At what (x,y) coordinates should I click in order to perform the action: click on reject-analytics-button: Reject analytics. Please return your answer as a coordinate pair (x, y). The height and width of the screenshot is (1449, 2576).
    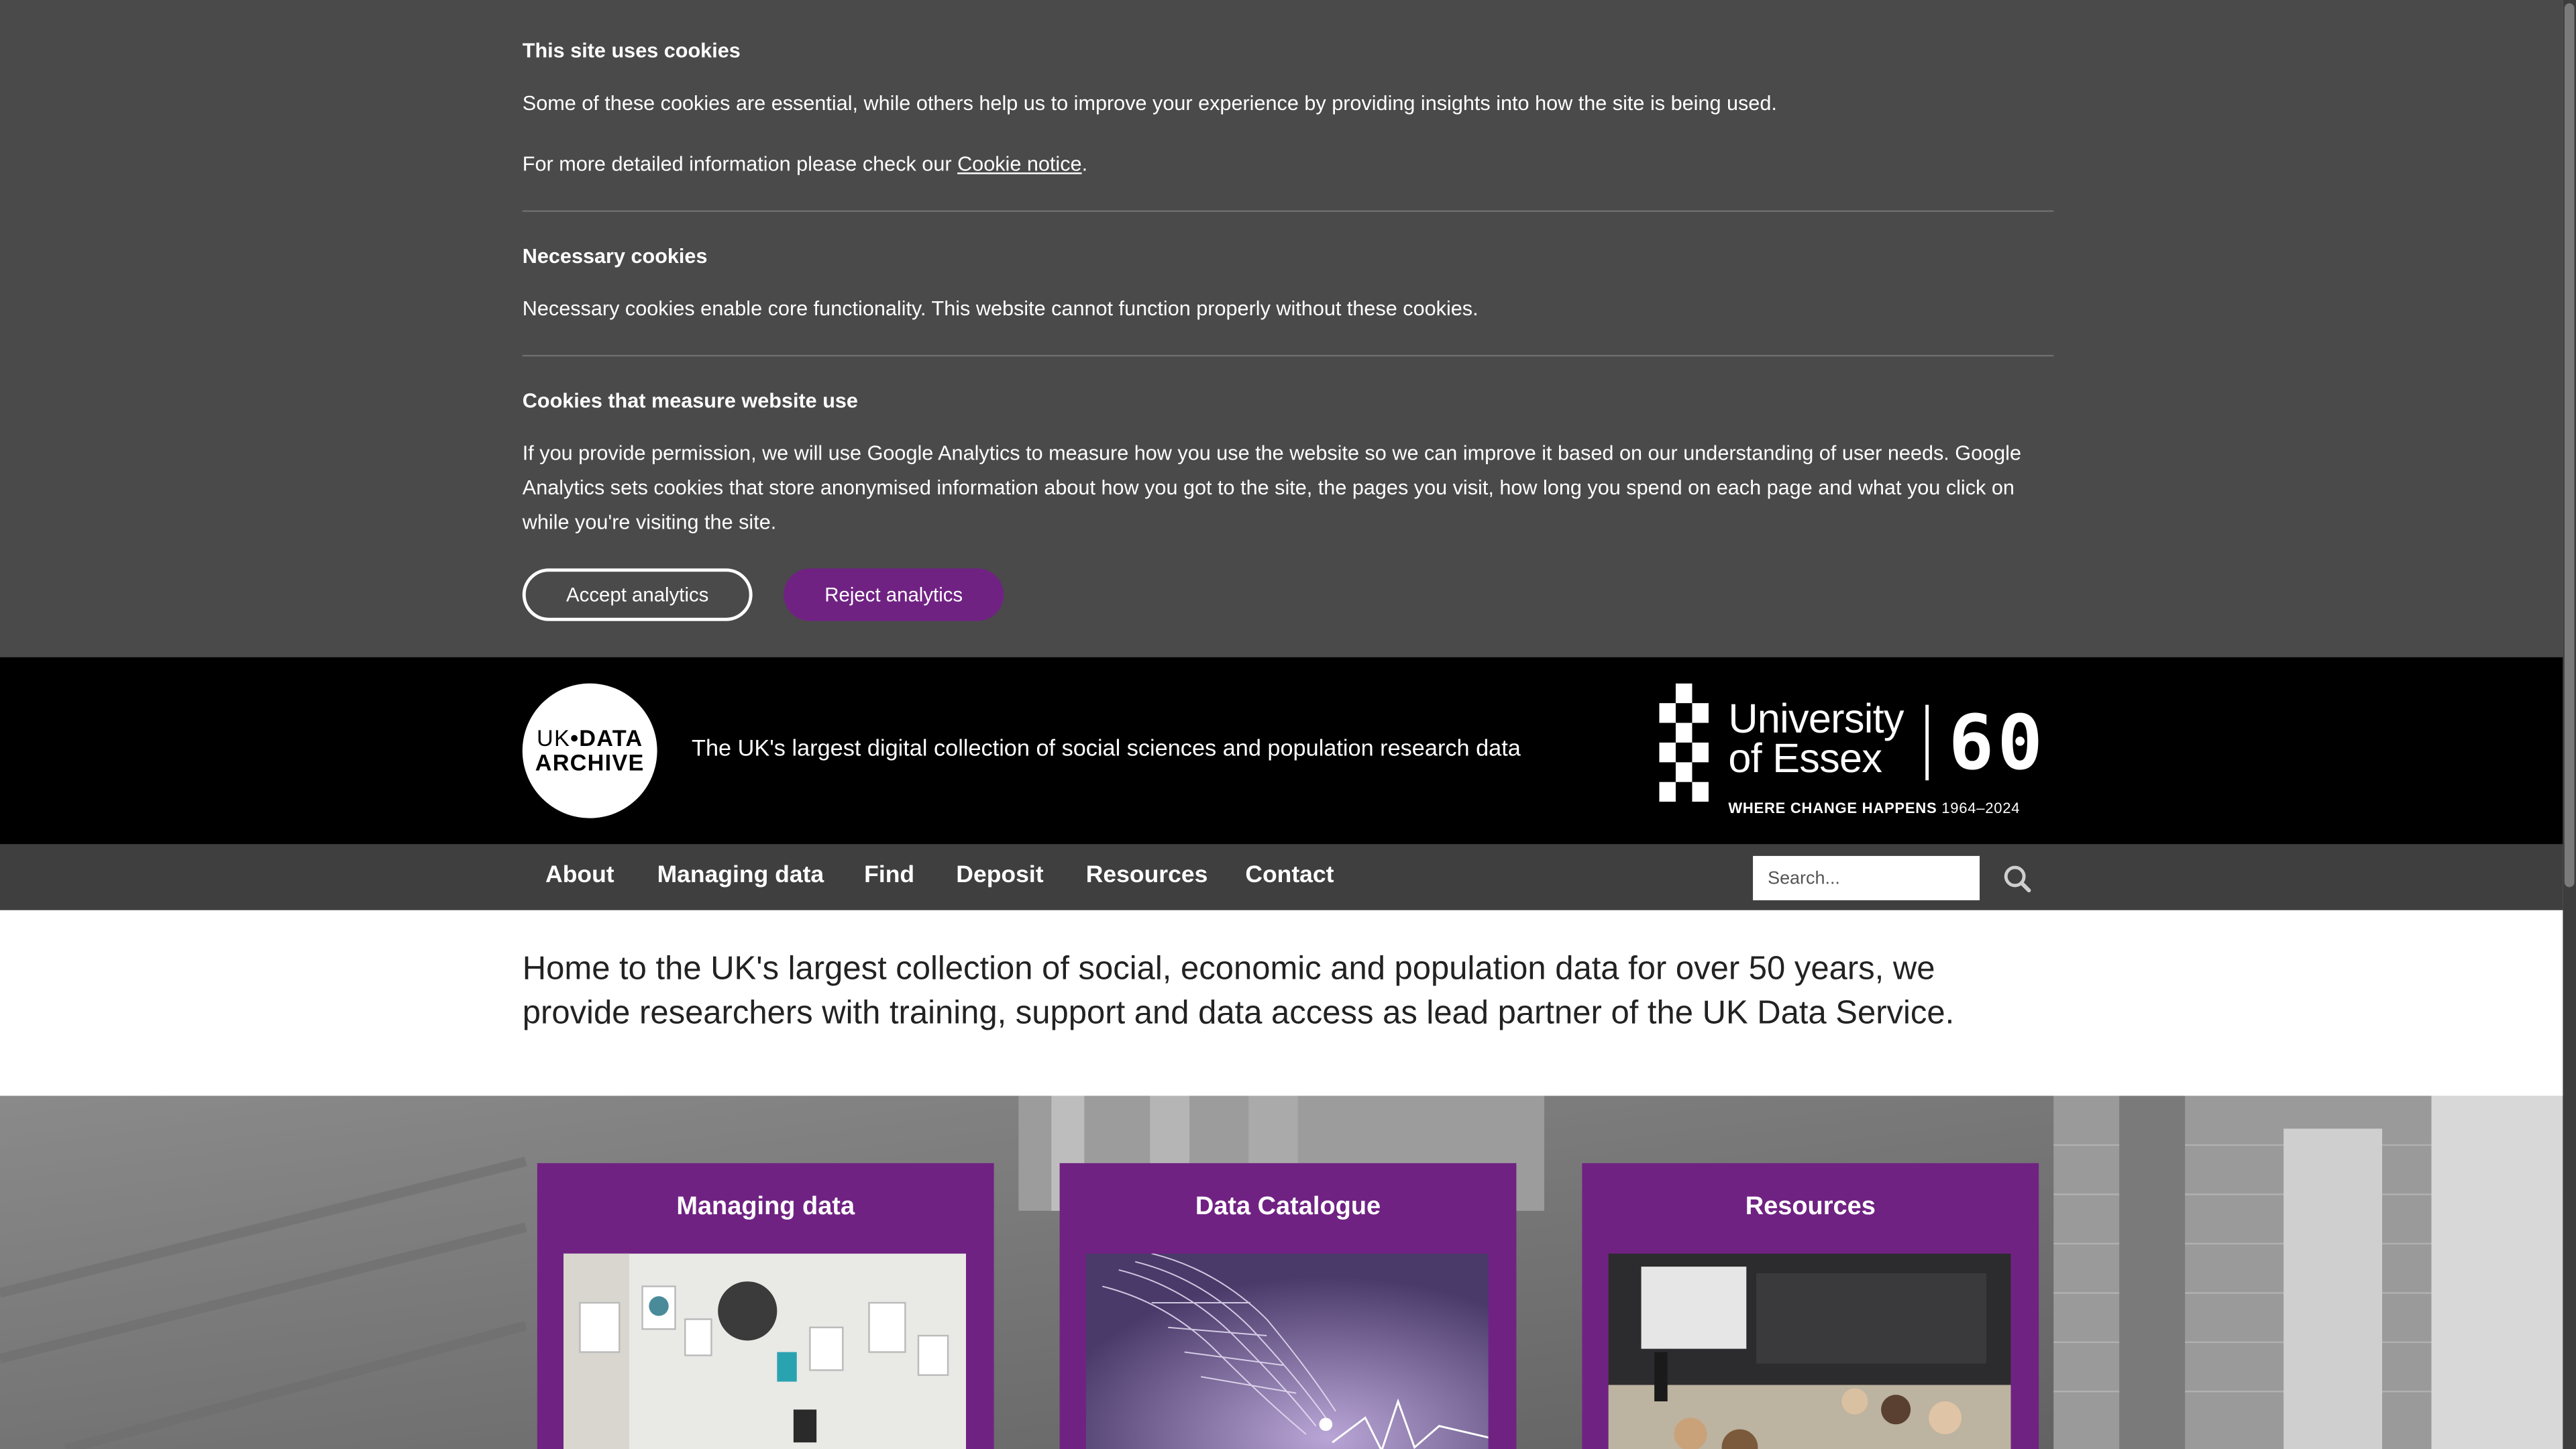
    Looking at the image, I should click on (894, 594).